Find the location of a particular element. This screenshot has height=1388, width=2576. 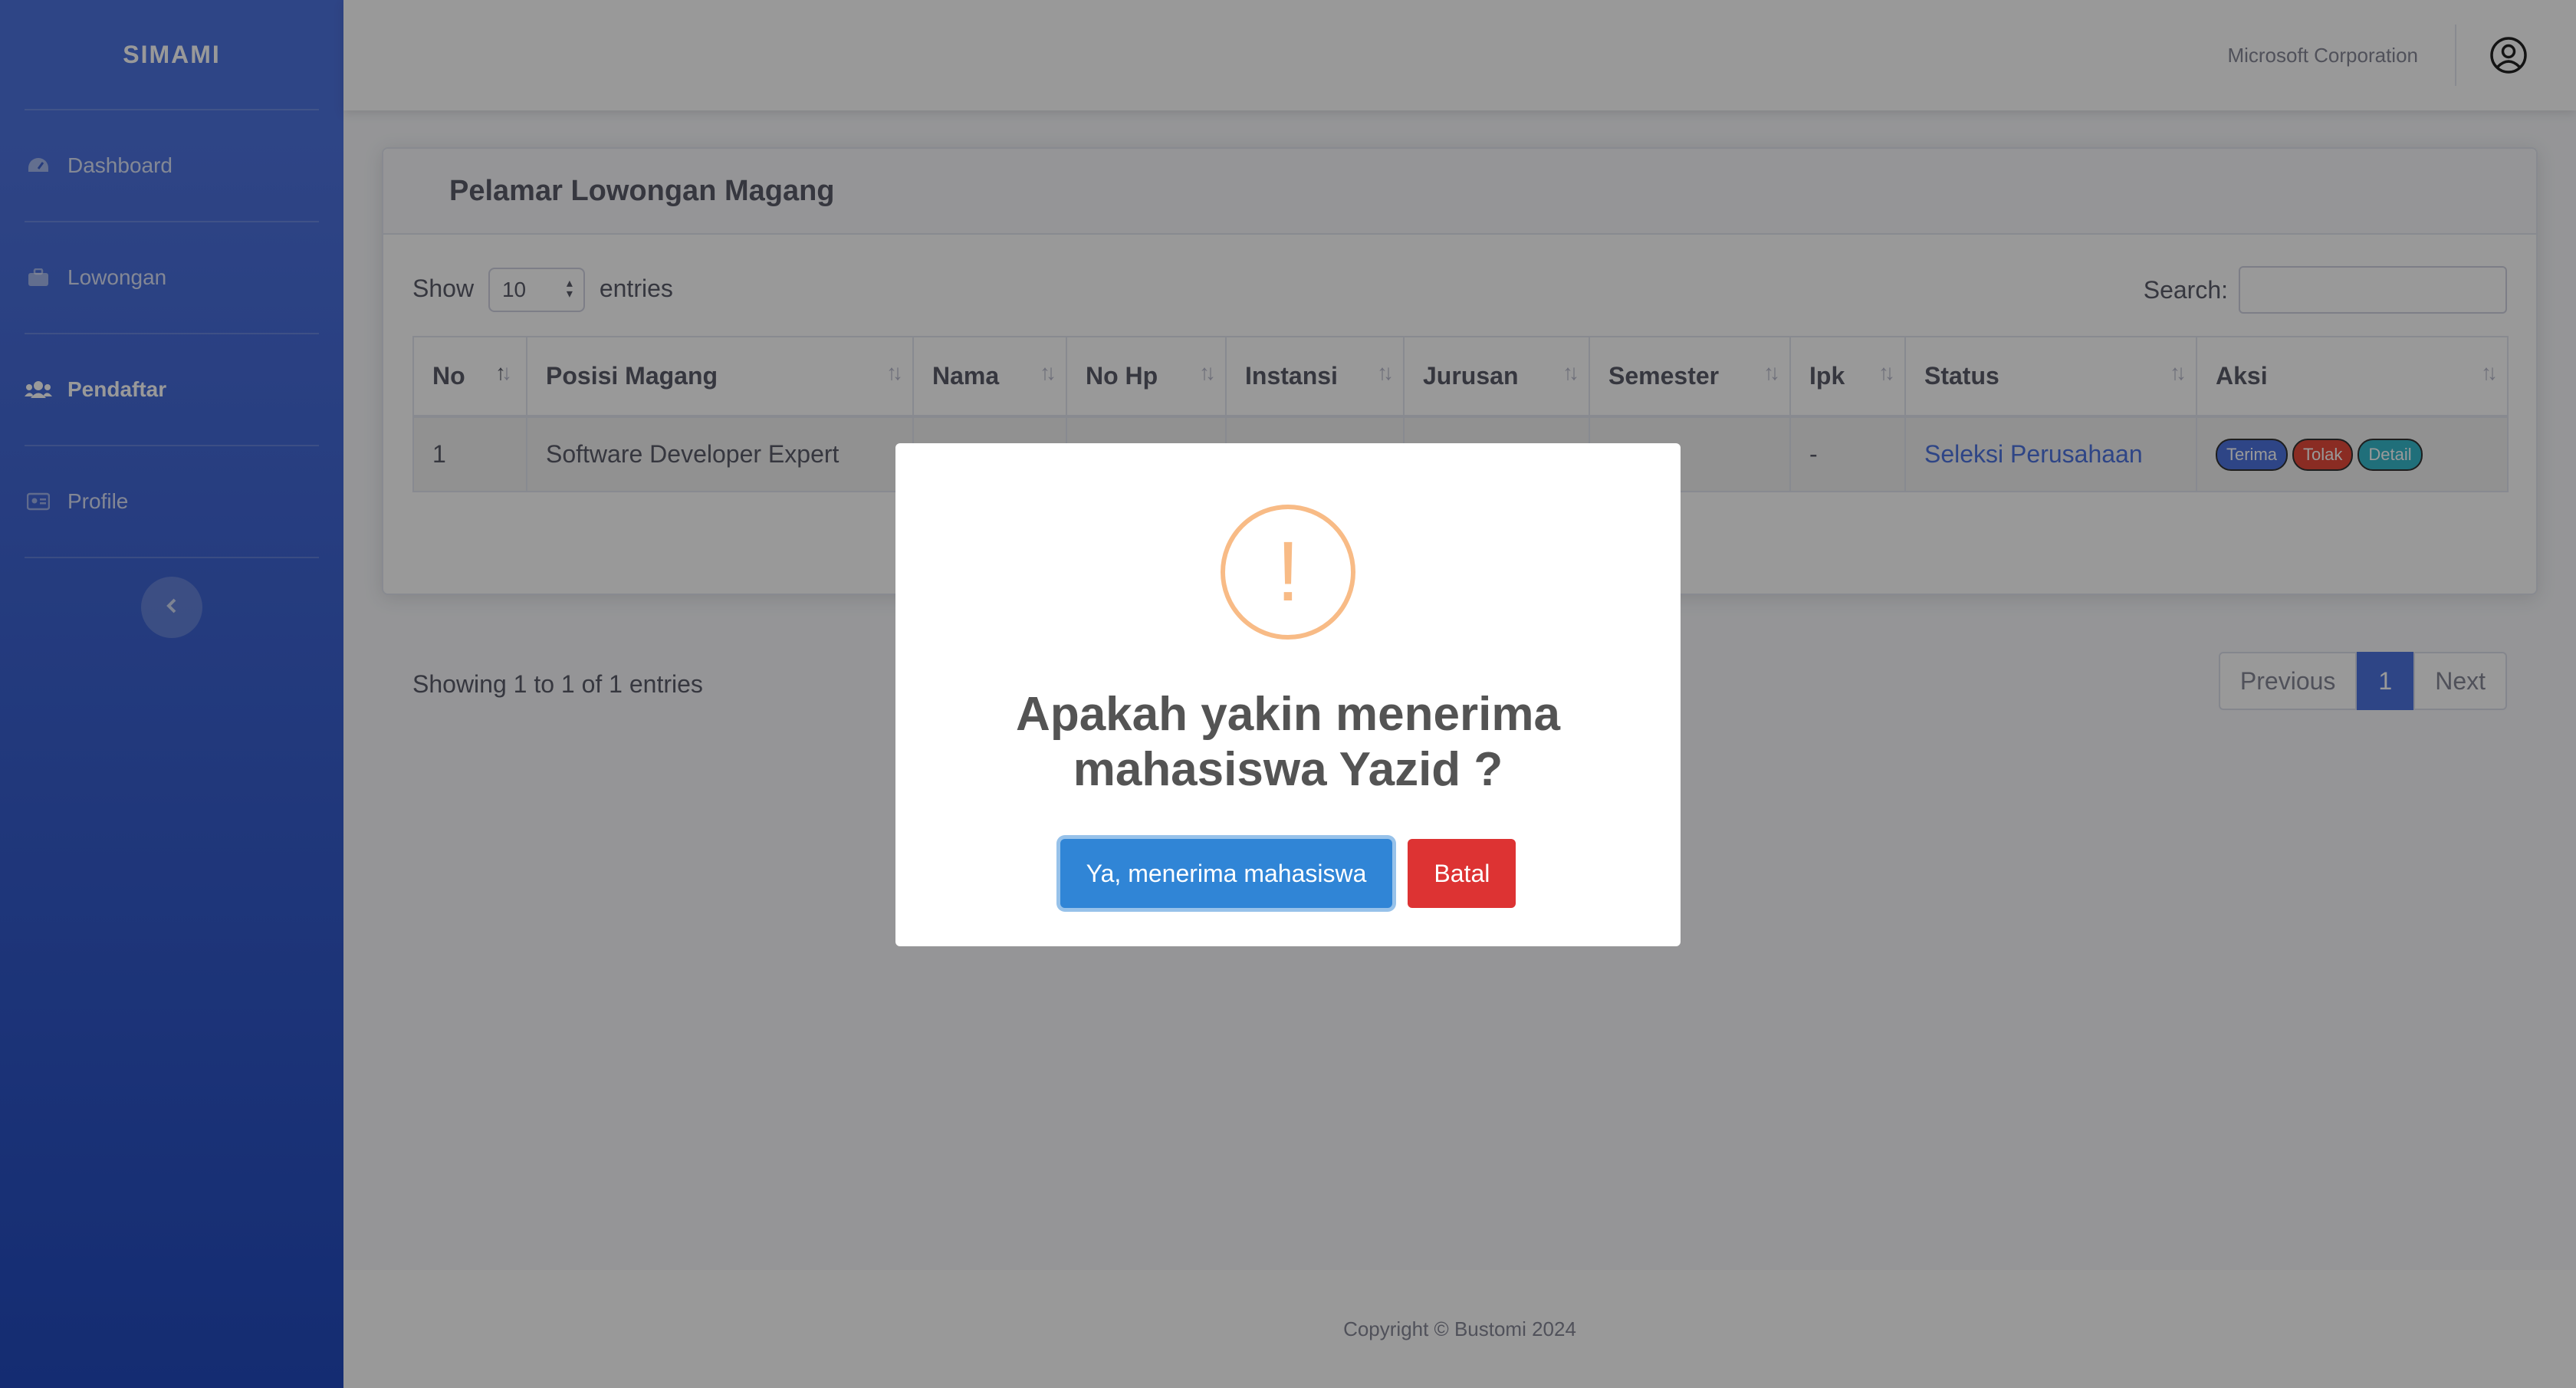

confirm-accept-button: Ya, menerima mahasiswa is located at coordinates (1227, 873).